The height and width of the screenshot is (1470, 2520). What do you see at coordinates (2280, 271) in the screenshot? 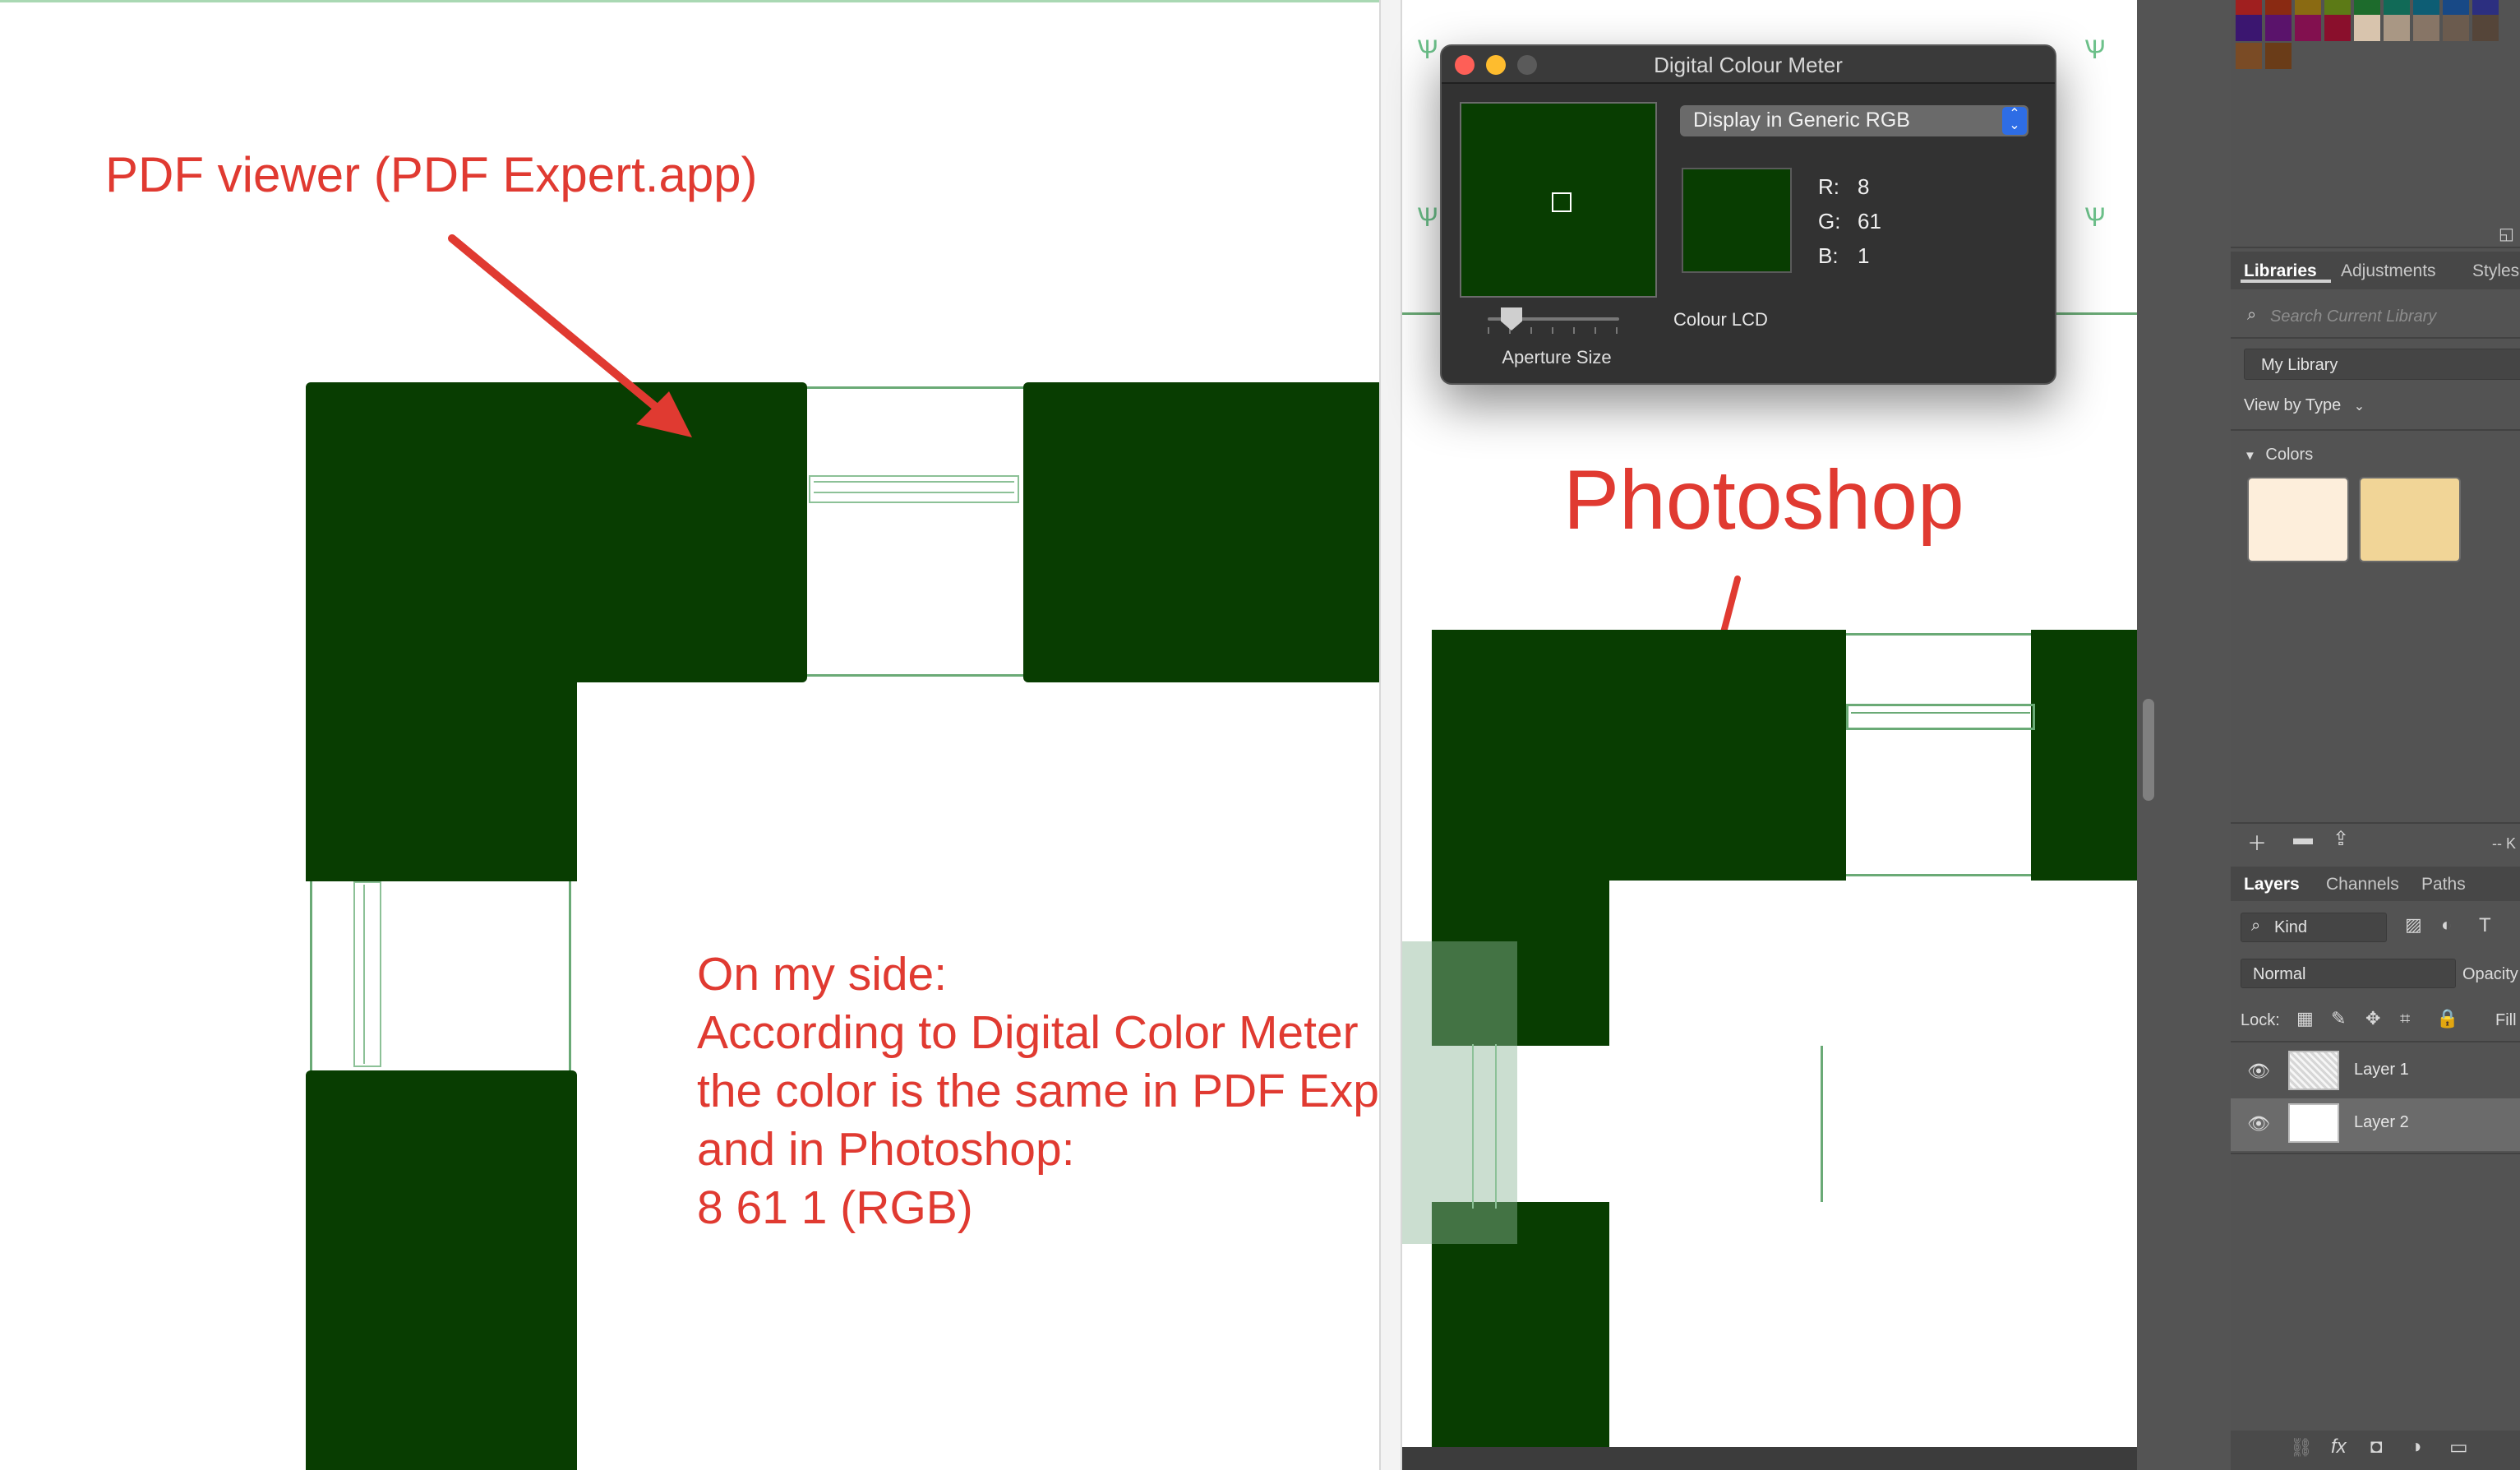
I see `tab-libraries: Libraries` at bounding box center [2280, 271].